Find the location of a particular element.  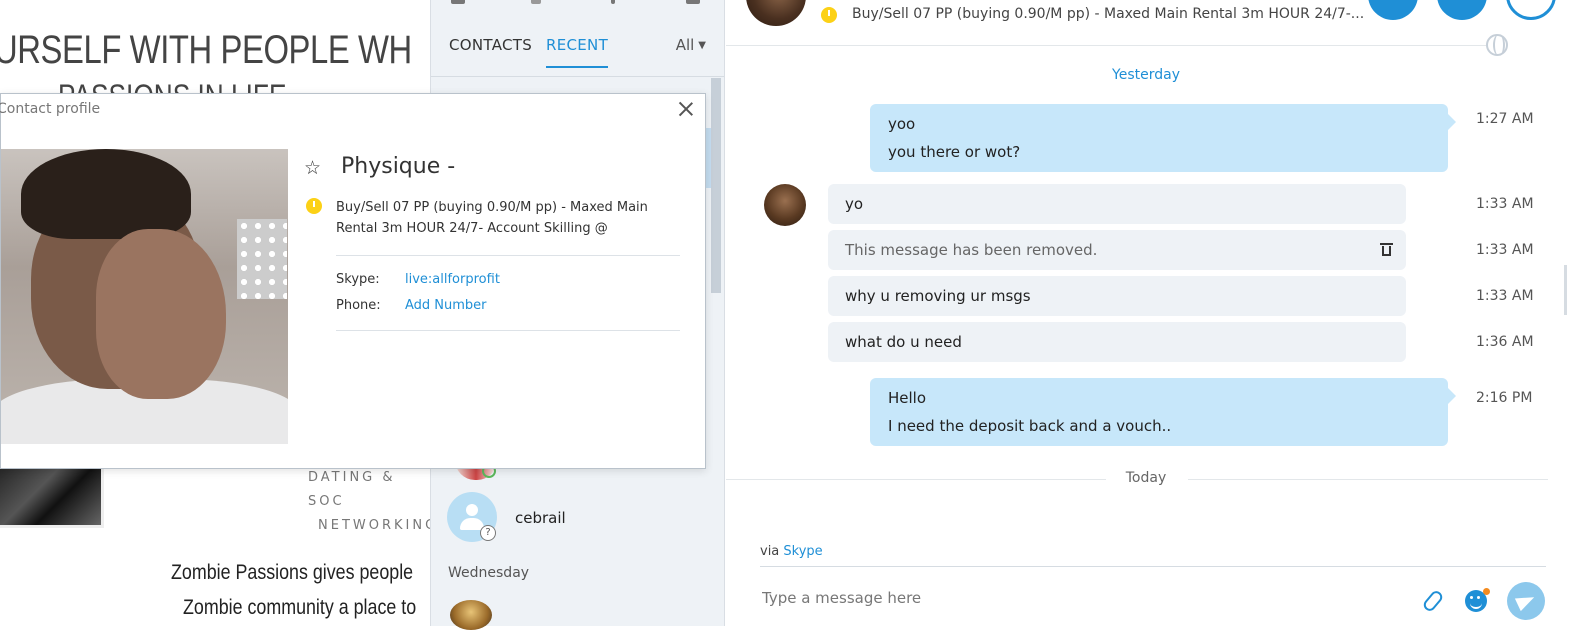

date-separator-yesterday: Yesterday is located at coordinates (1146, 75).